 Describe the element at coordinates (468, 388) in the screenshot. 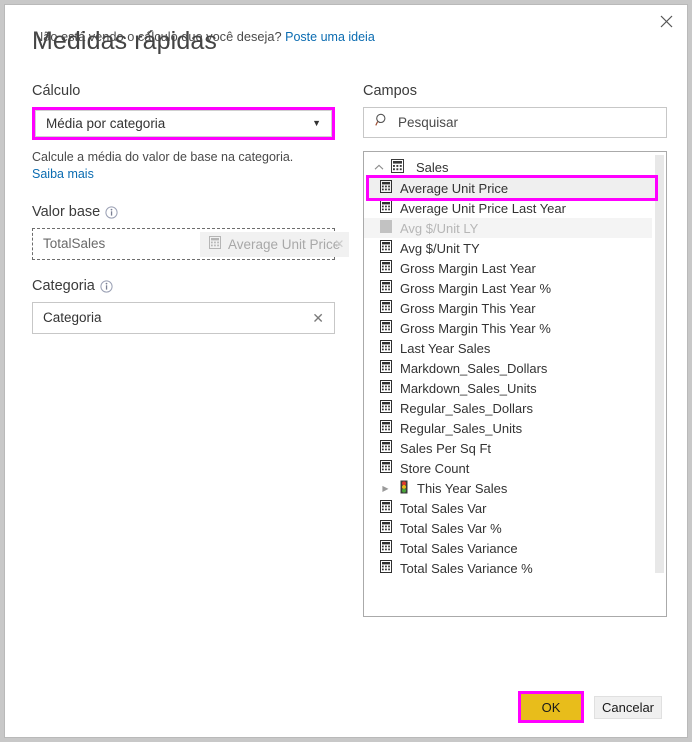

I see `field-label: Markdown_Sales_Units` at that location.